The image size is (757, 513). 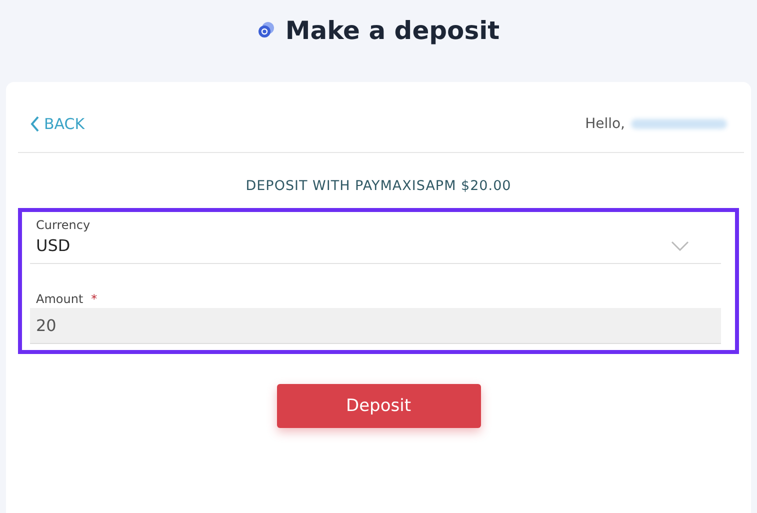 What do you see at coordinates (392, 30) in the screenshot?
I see `page-title: Make a deposit` at bounding box center [392, 30].